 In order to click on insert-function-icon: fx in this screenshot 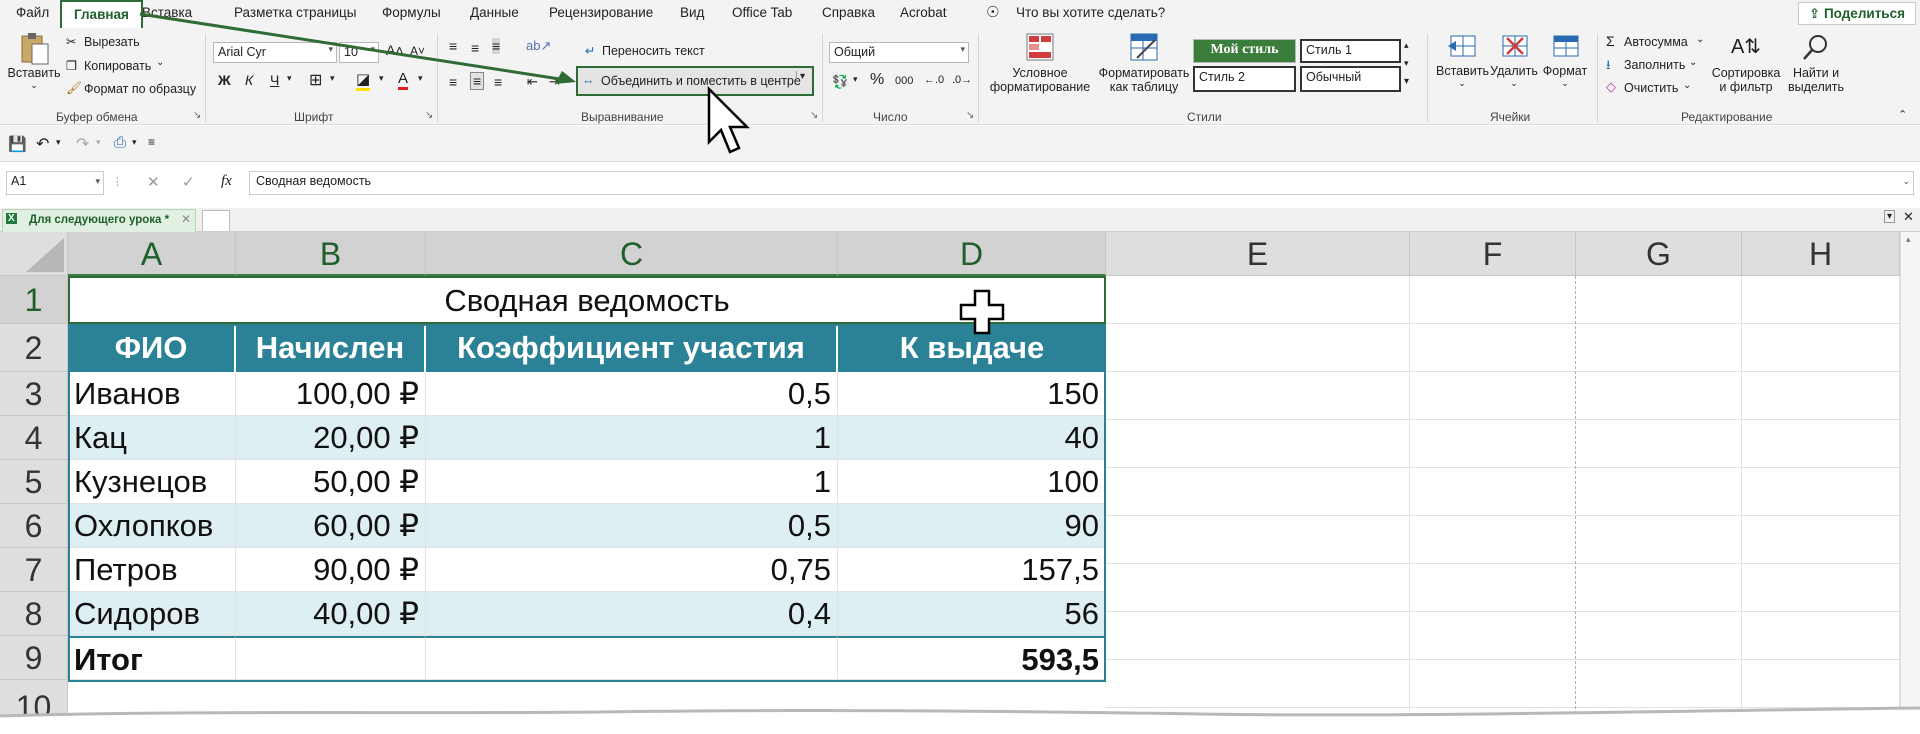, I will do `click(226, 181)`.